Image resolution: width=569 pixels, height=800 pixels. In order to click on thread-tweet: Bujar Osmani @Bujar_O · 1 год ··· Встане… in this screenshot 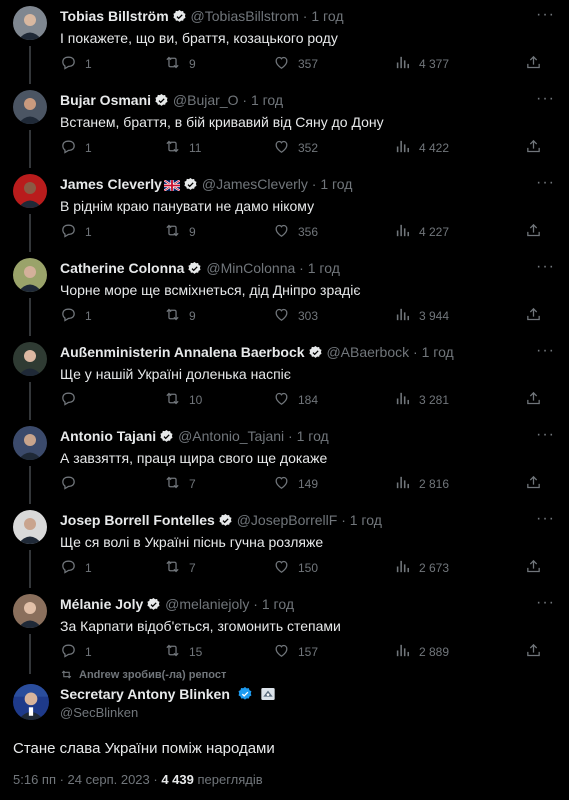, I will do `click(284, 126)`.